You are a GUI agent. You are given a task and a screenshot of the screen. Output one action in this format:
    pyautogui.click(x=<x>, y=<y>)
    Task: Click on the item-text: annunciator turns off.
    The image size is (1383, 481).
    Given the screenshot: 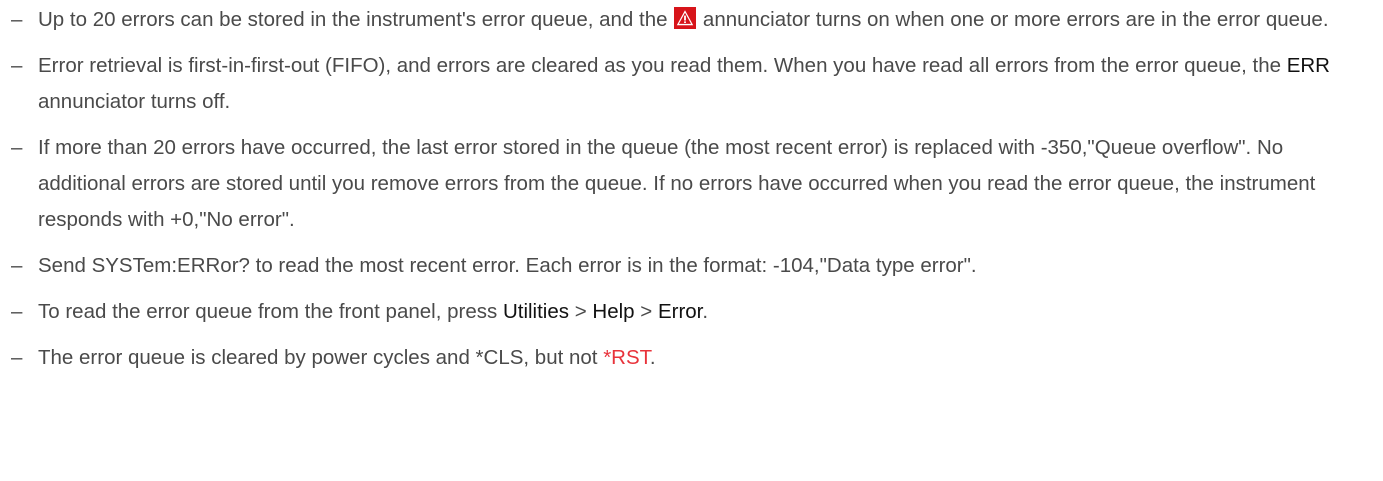 What is the action you would take?
    pyautogui.click(x=134, y=101)
    